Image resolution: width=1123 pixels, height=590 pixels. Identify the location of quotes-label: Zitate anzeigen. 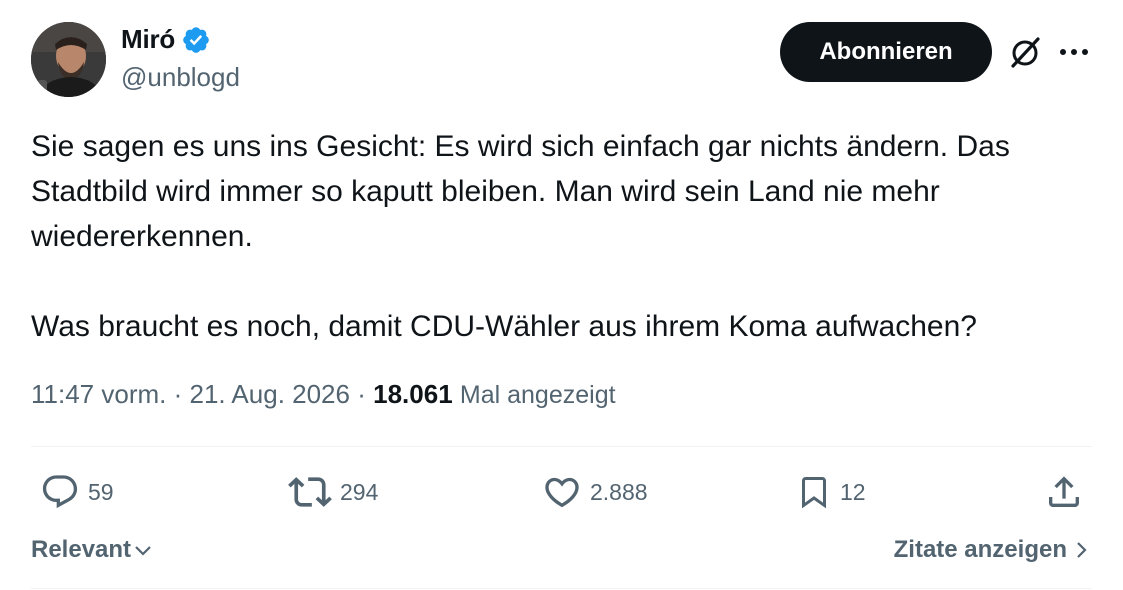
(980, 549).